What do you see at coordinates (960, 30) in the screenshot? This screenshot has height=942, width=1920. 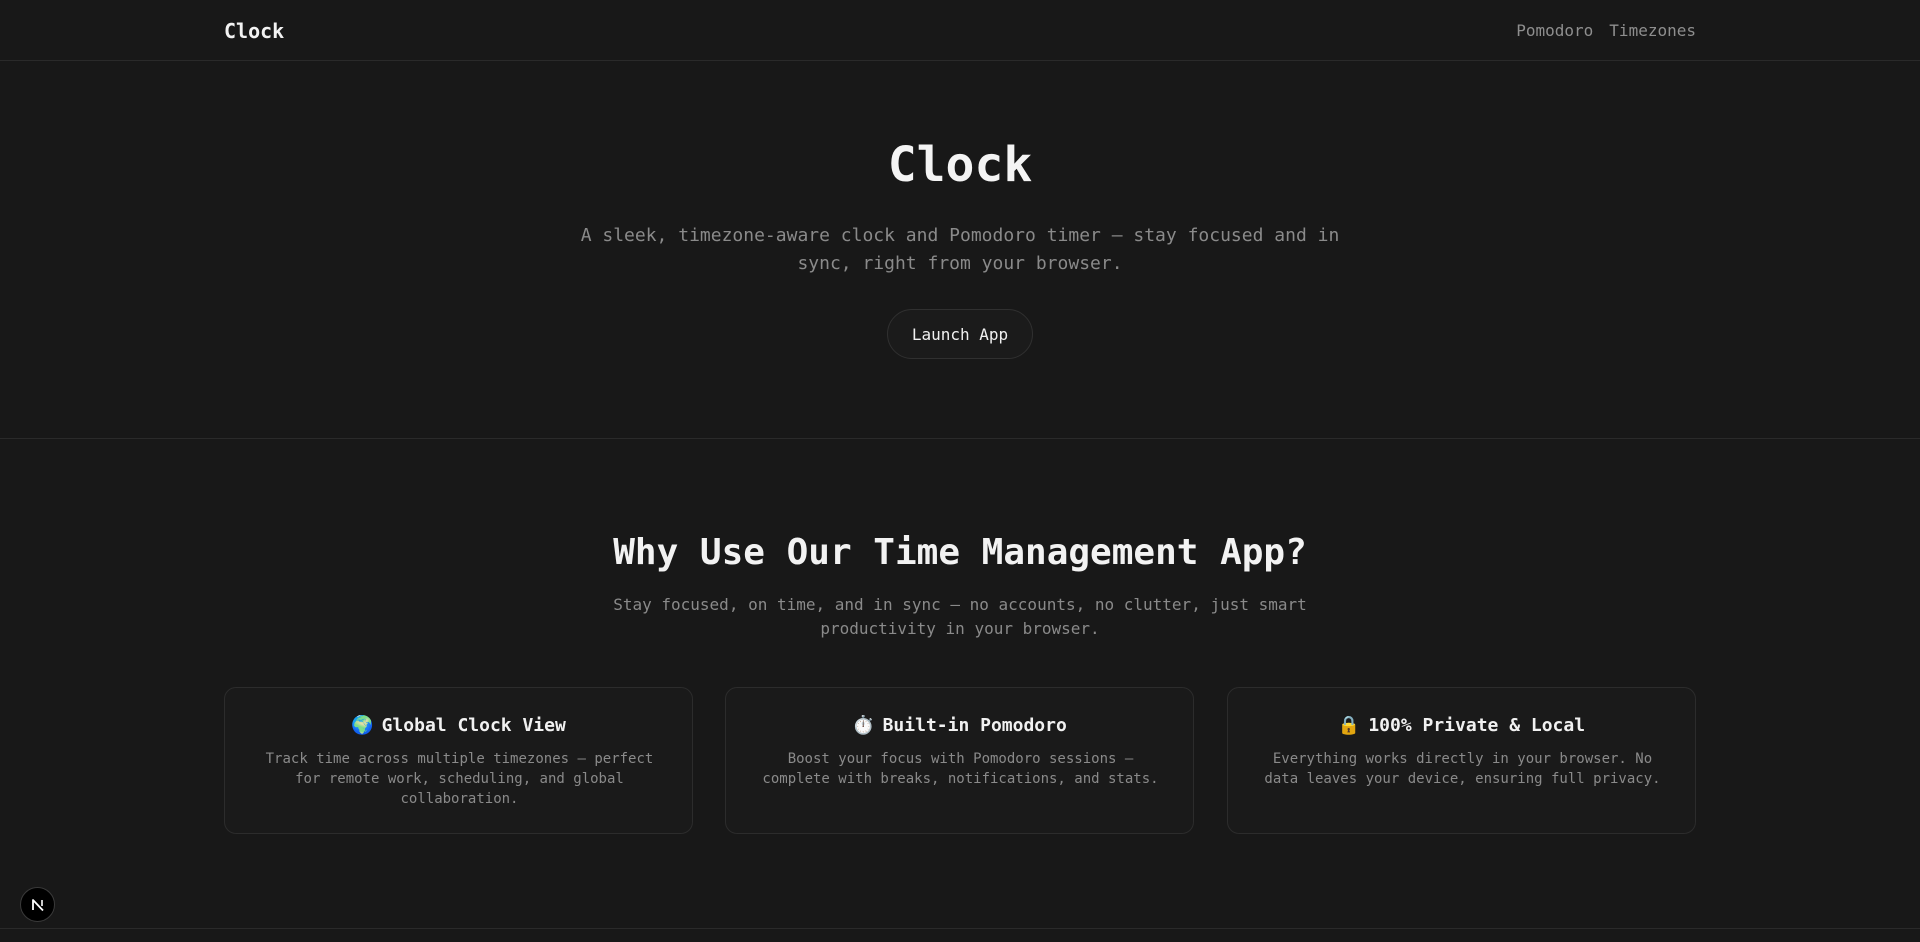 I see `top-navbar: Clock Pomodoro Timezones` at bounding box center [960, 30].